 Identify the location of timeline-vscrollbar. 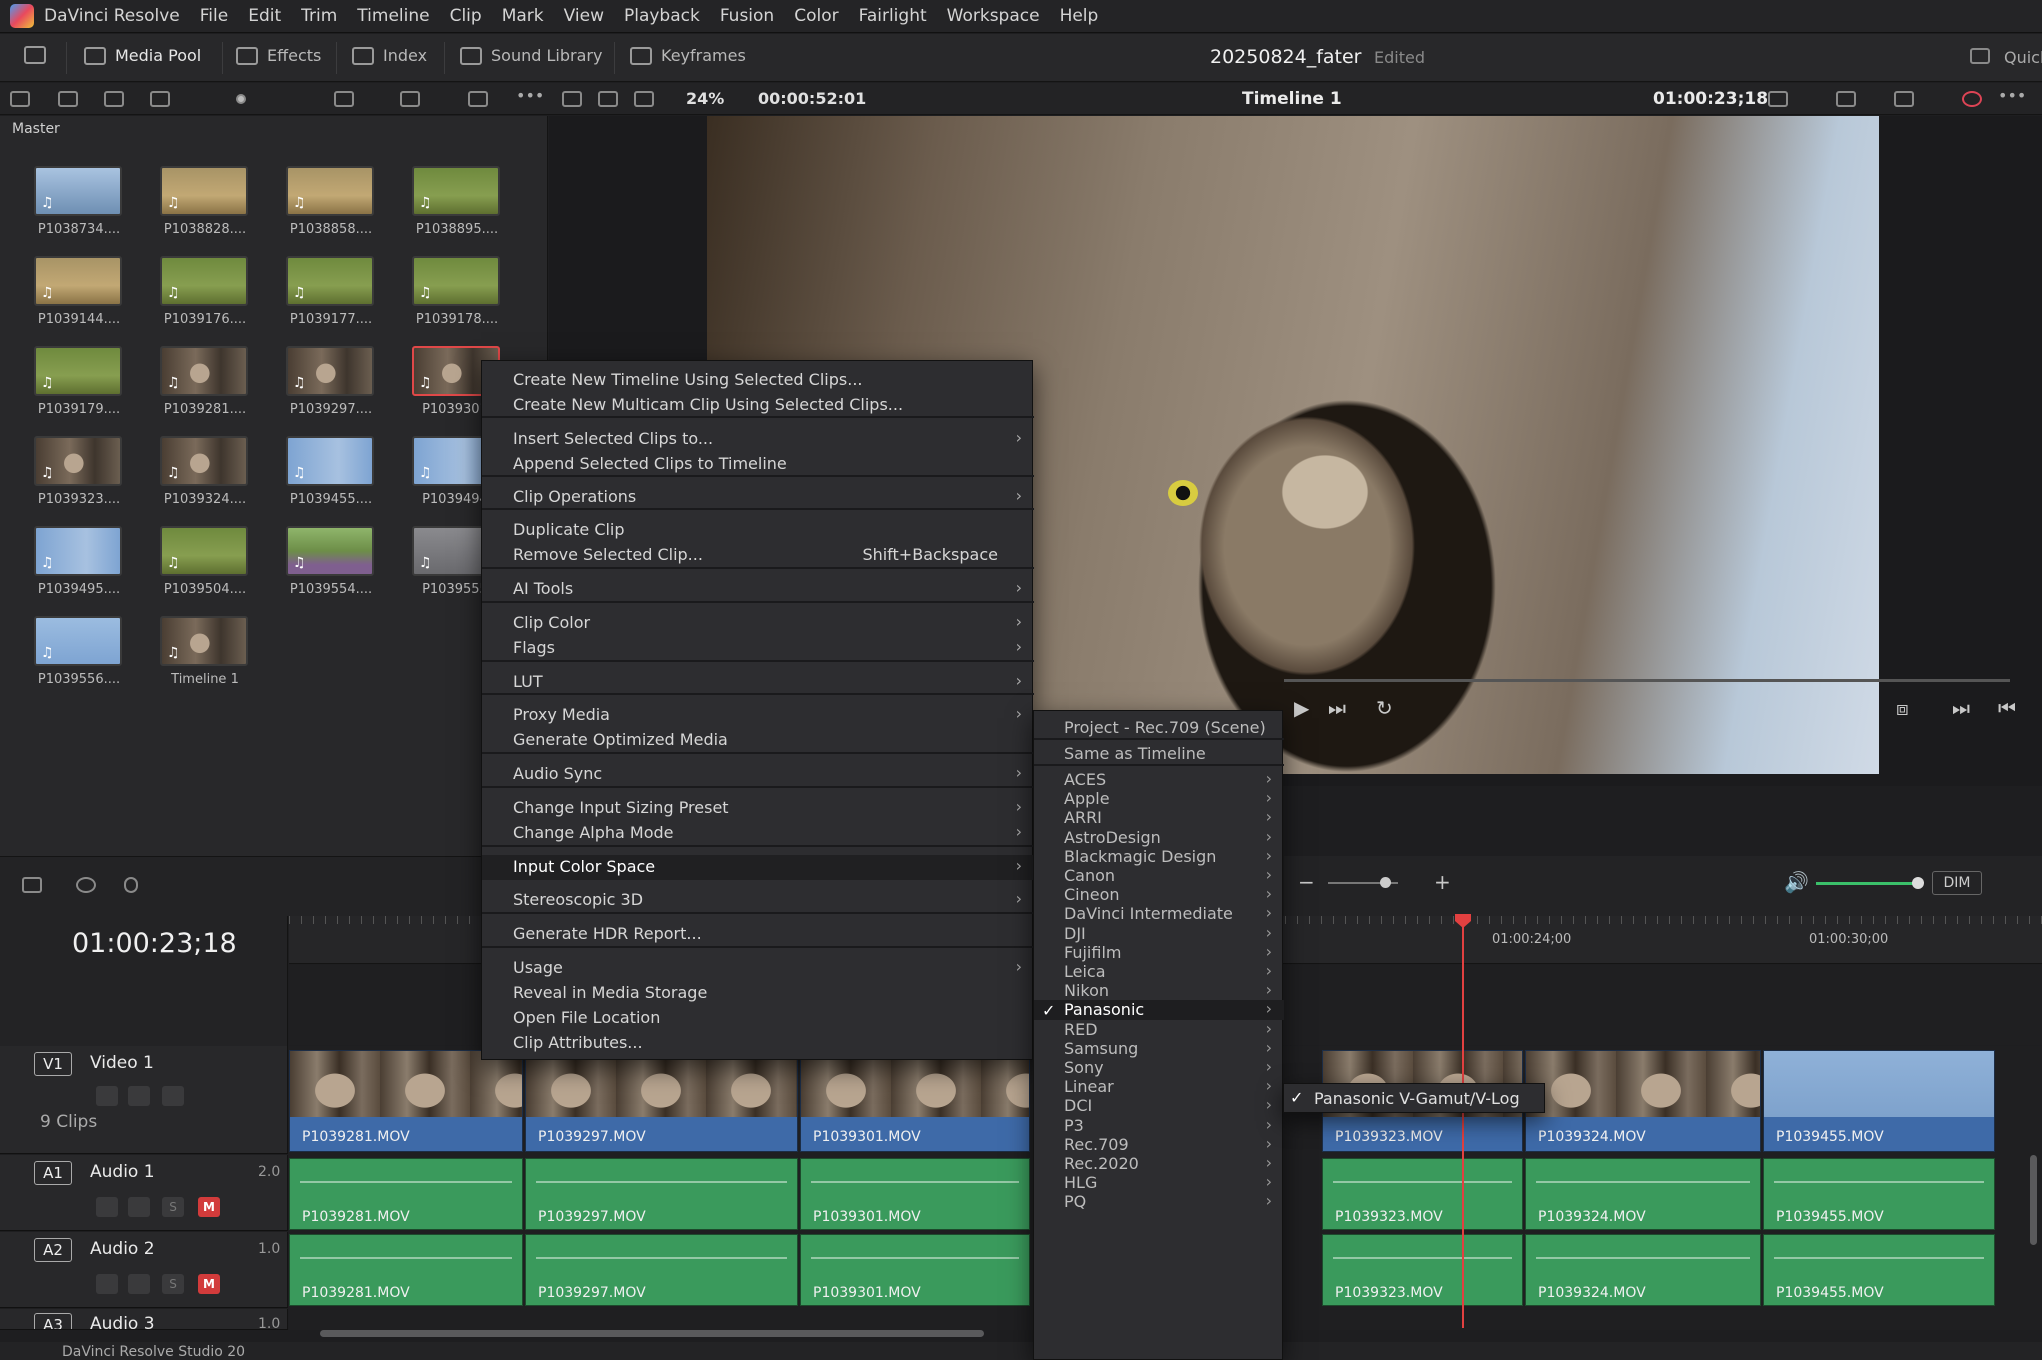
(2033, 1200).